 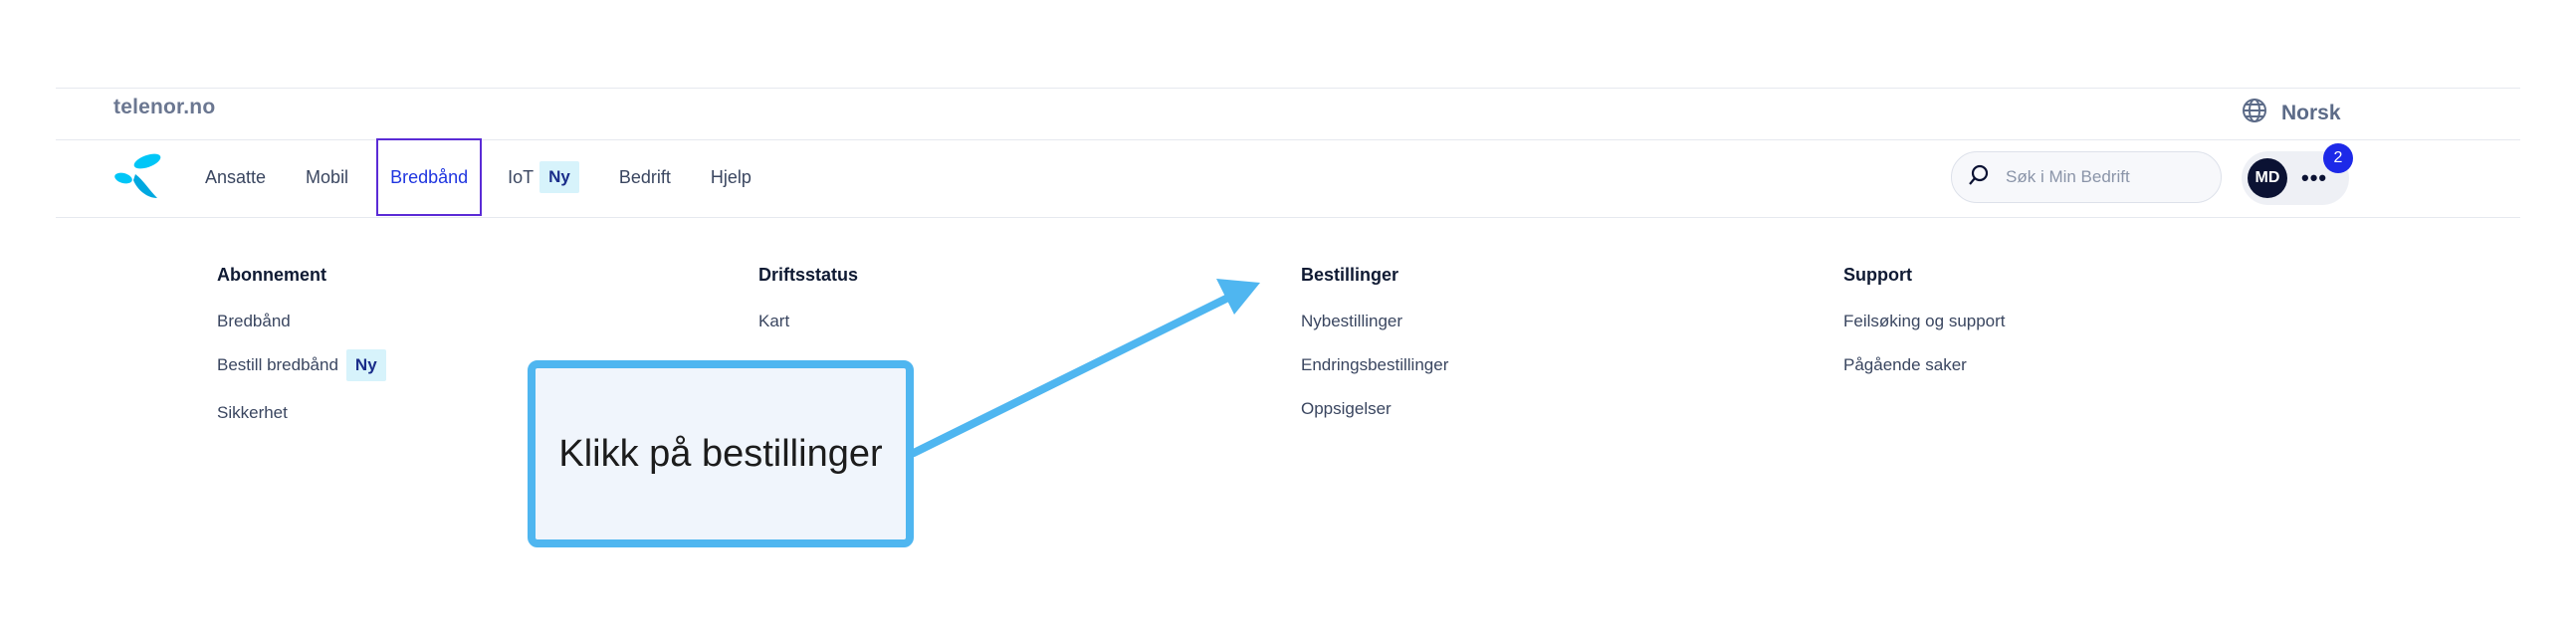 I want to click on annotation-callout: Klikk på bestillinger, so click(x=721, y=453).